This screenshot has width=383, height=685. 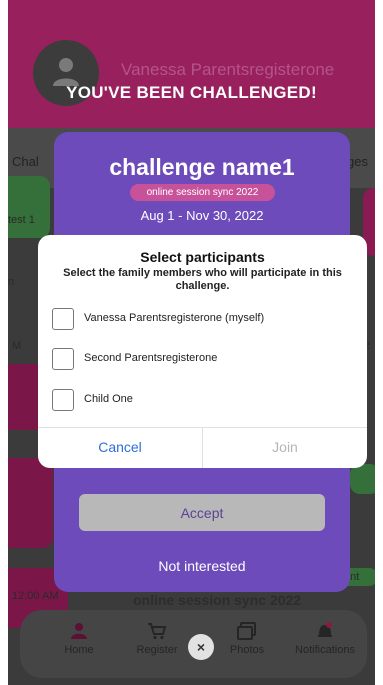 I want to click on participant-option: Vanessa Parentsregisterone (myself), so click(x=202, y=319).